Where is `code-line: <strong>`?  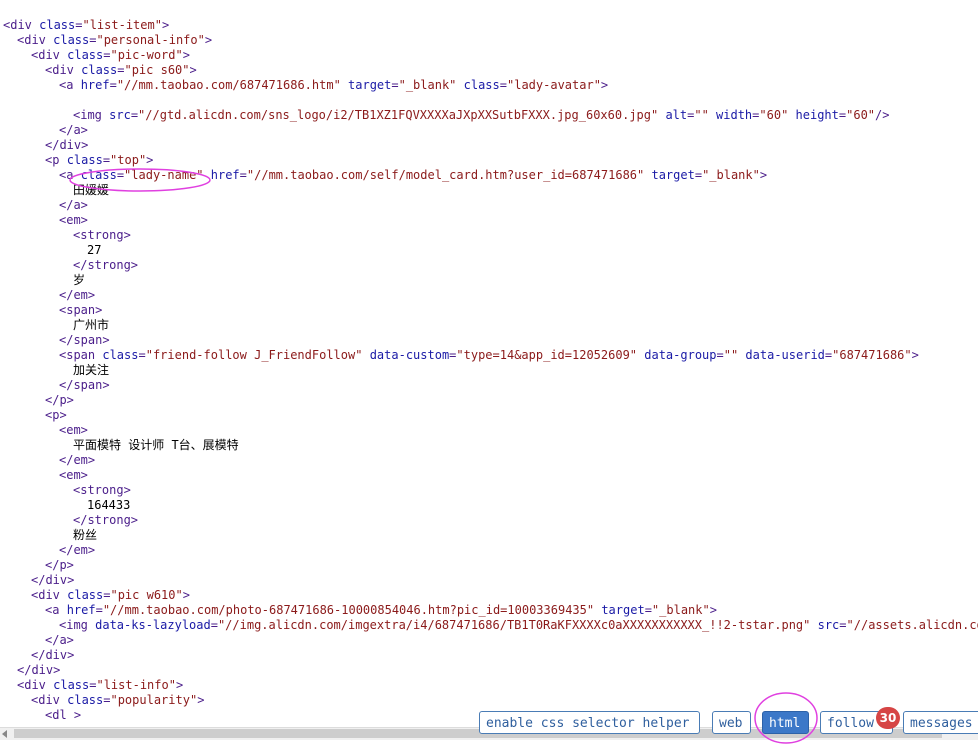
code-line: <strong> is located at coordinates (102, 490).